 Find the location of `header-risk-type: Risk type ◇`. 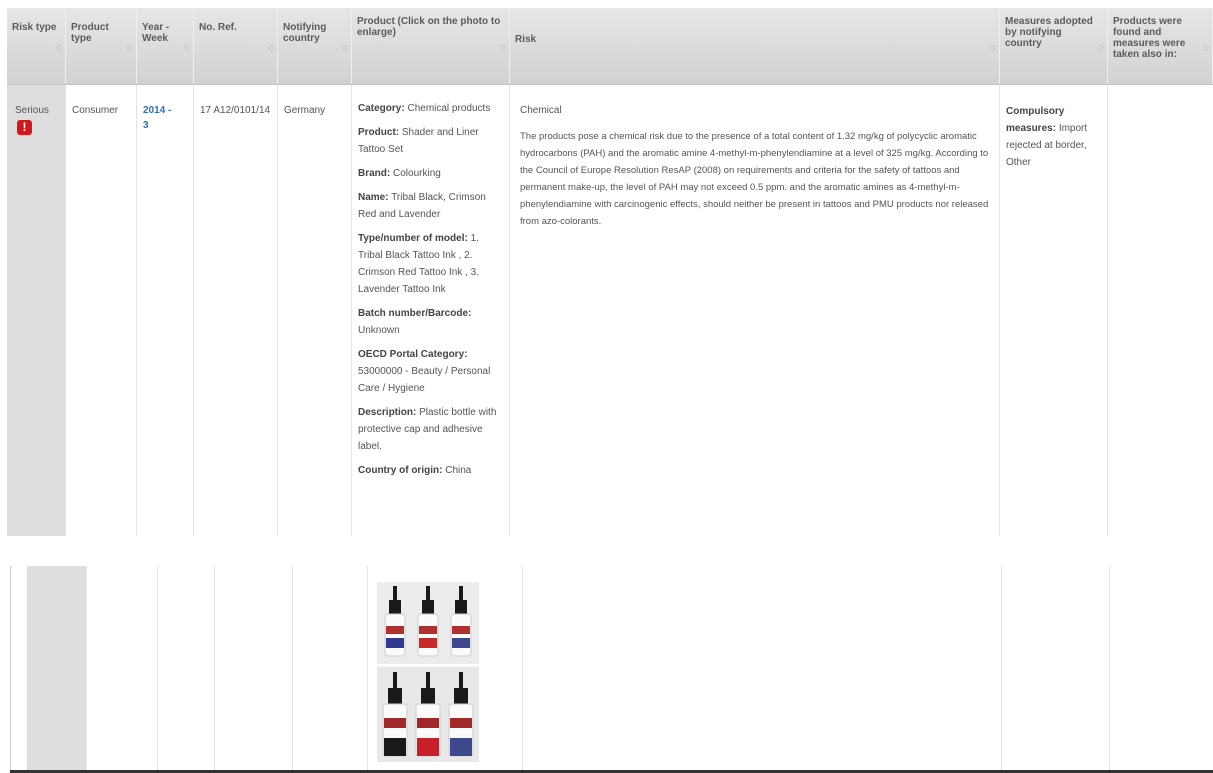

header-risk-type: Risk type ◇ is located at coordinates (36, 46).